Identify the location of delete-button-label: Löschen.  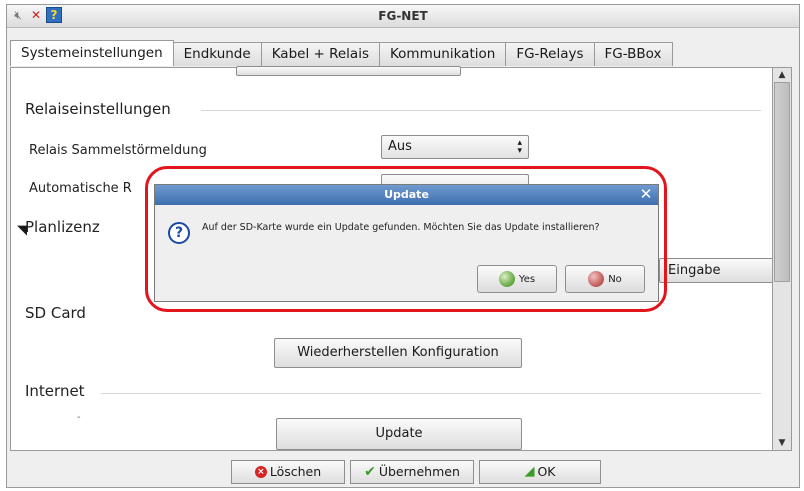
(295, 471).